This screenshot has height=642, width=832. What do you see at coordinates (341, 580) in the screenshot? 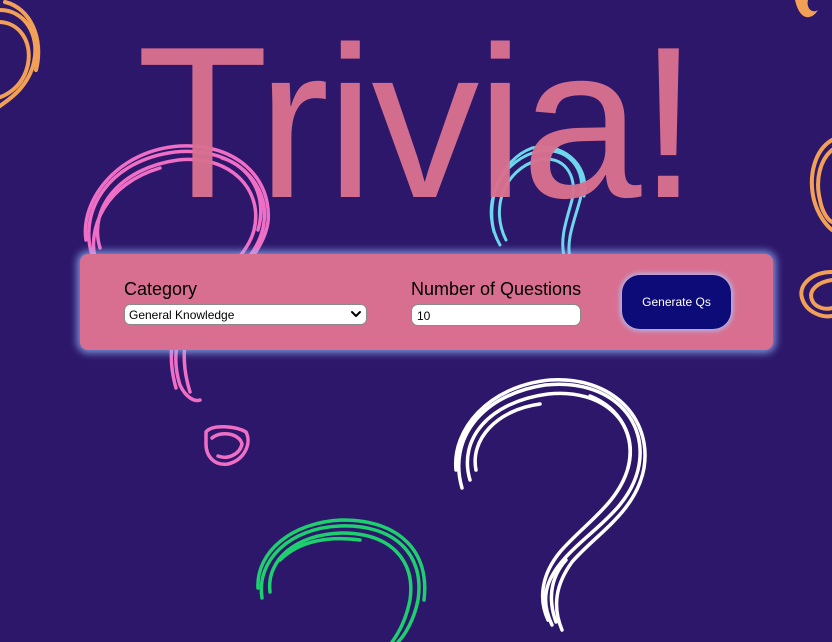
I see `green-question-mark` at bounding box center [341, 580].